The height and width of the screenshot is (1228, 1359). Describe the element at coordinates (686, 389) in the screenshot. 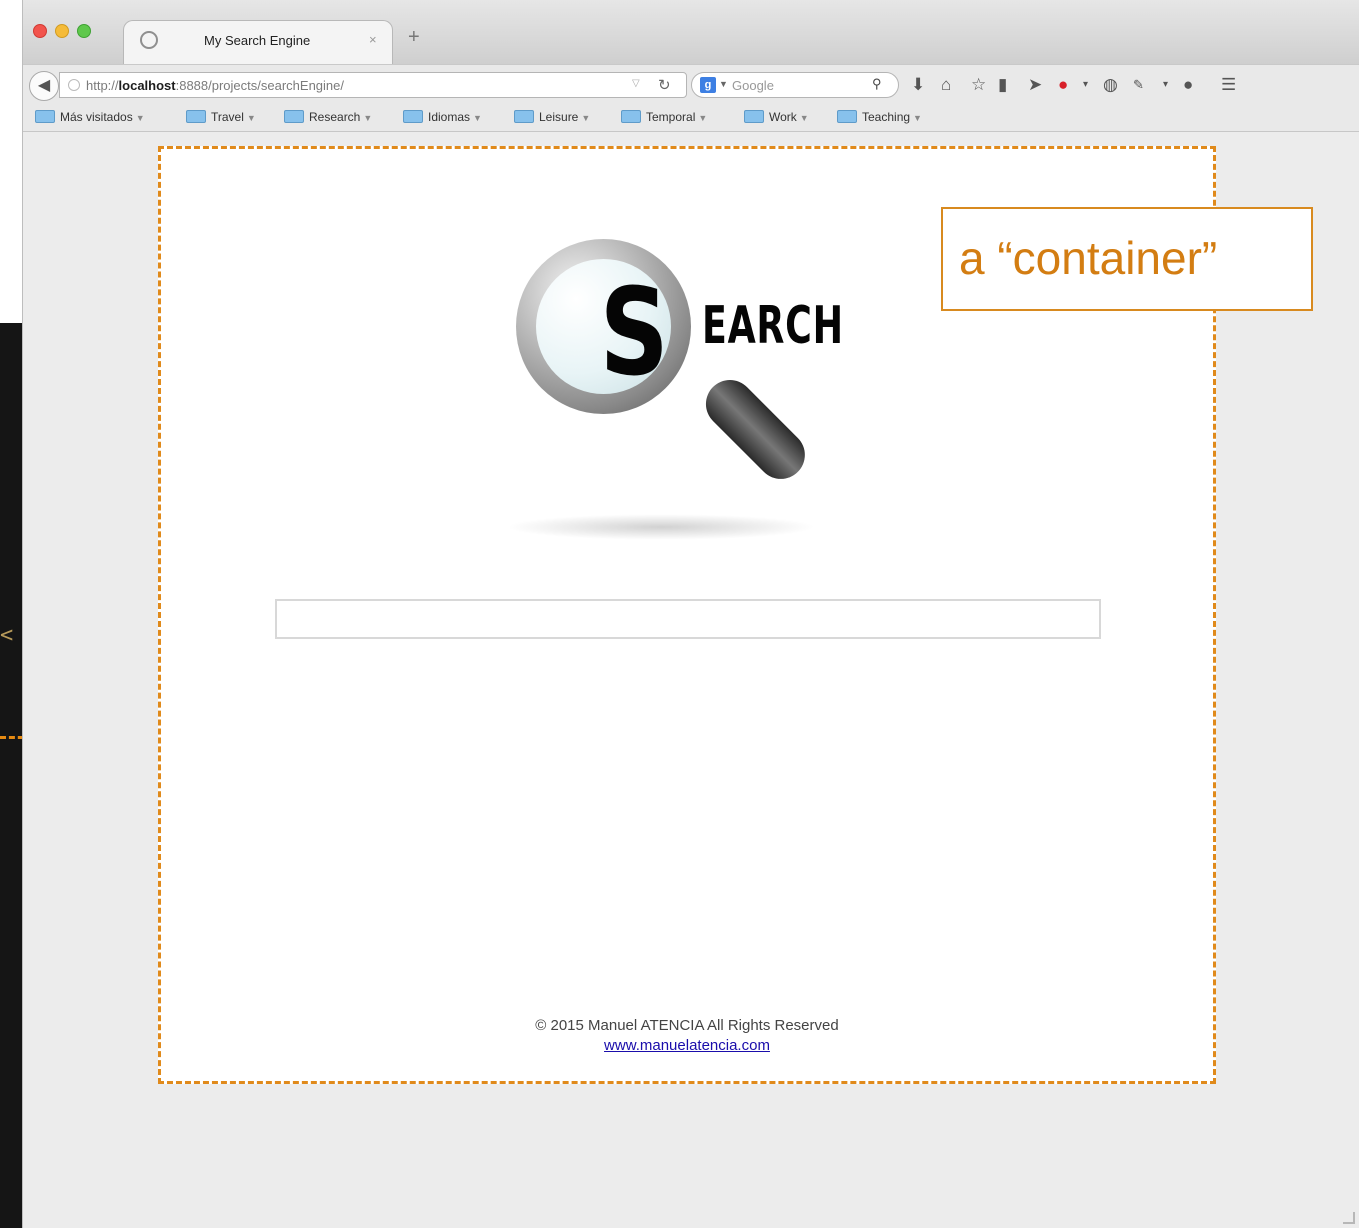

I see `search-logo: S EARCH` at that location.